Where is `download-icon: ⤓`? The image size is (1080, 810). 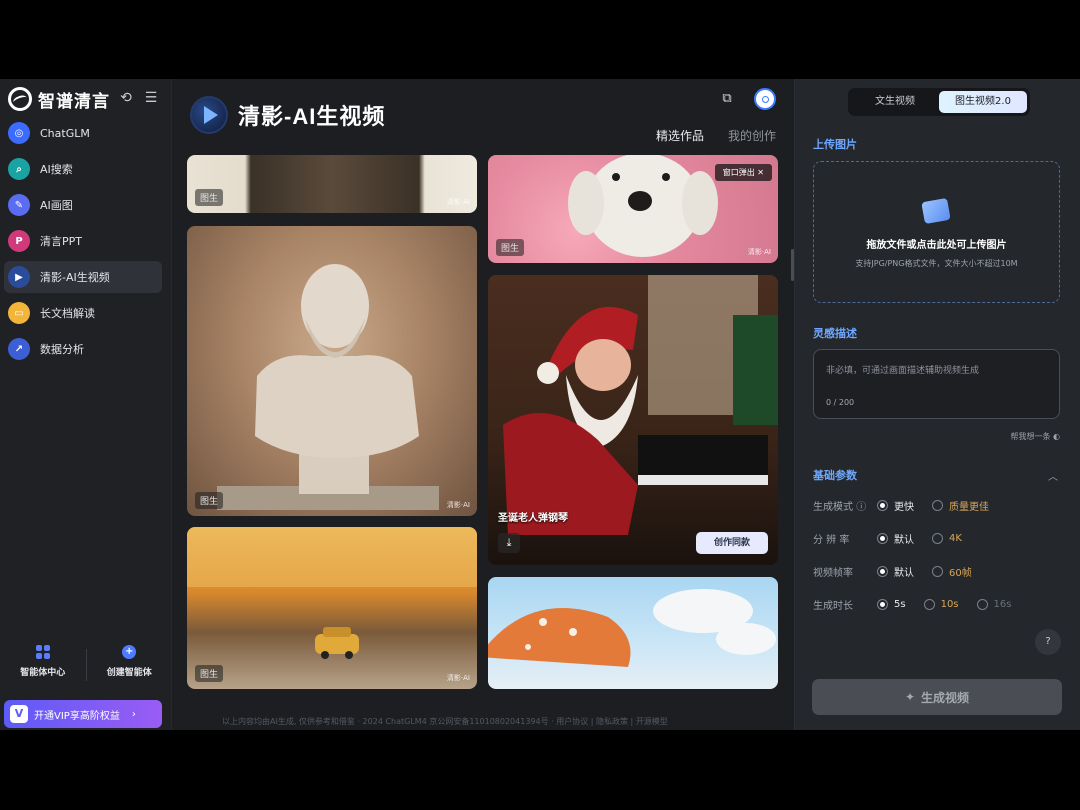 download-icon: ⤓ is located at coordinates (509, 543).